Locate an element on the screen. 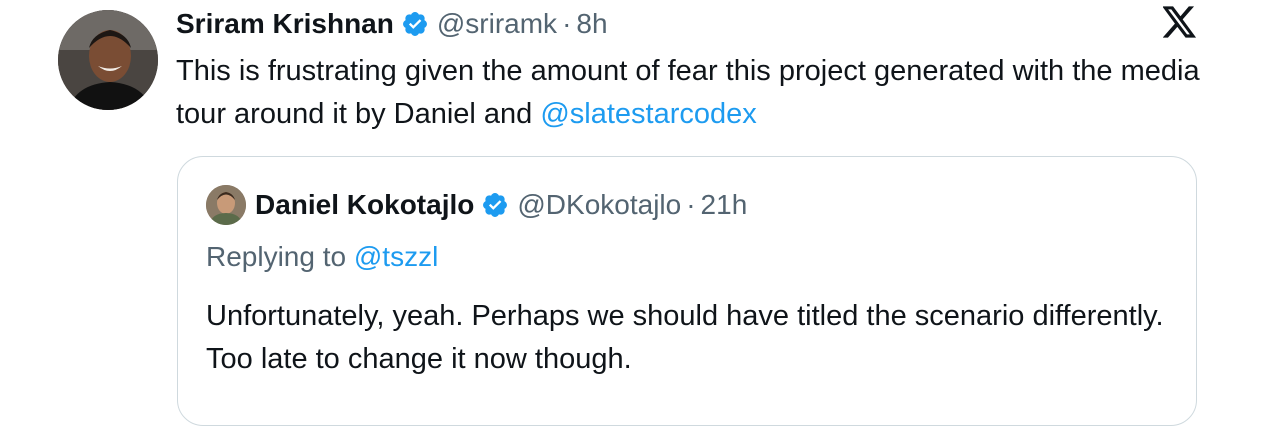 The height and width of the screenshot is (426, 1265). x-logo-icon is located at coordinates (1179, 22).